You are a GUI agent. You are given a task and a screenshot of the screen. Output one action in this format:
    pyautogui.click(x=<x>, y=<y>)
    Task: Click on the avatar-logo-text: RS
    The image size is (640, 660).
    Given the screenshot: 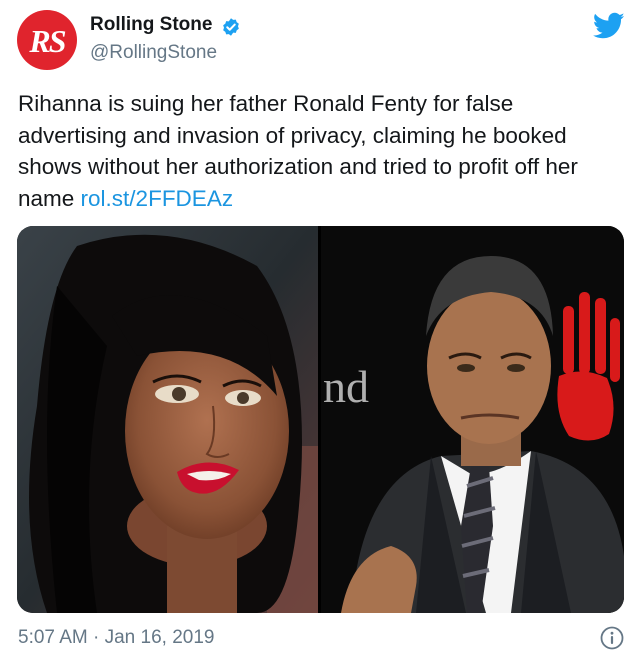 What is the action you would take?
    pyautogui.click(x=47, y=41)
    